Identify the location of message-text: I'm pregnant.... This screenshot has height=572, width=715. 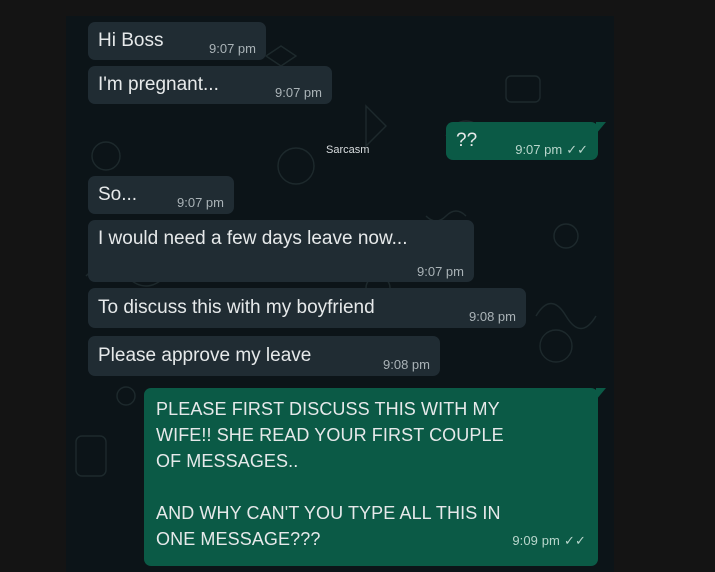
(158, 84).